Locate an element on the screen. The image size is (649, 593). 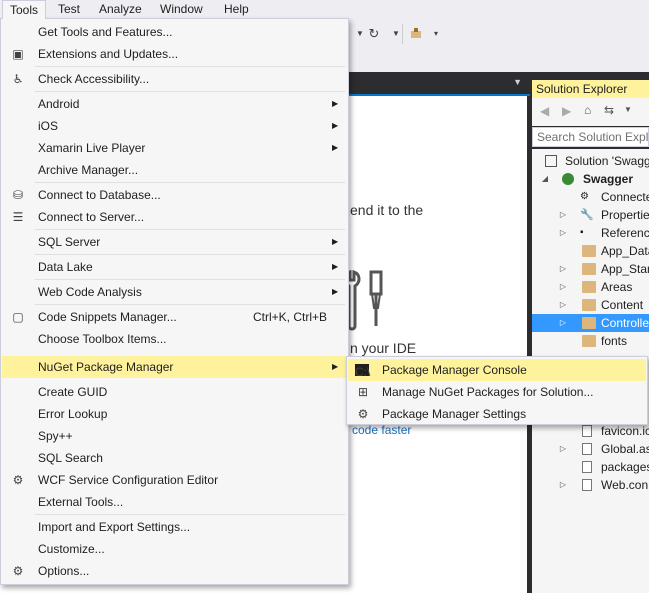
menu-item-label: iOS is located at coordinates (48, 126).